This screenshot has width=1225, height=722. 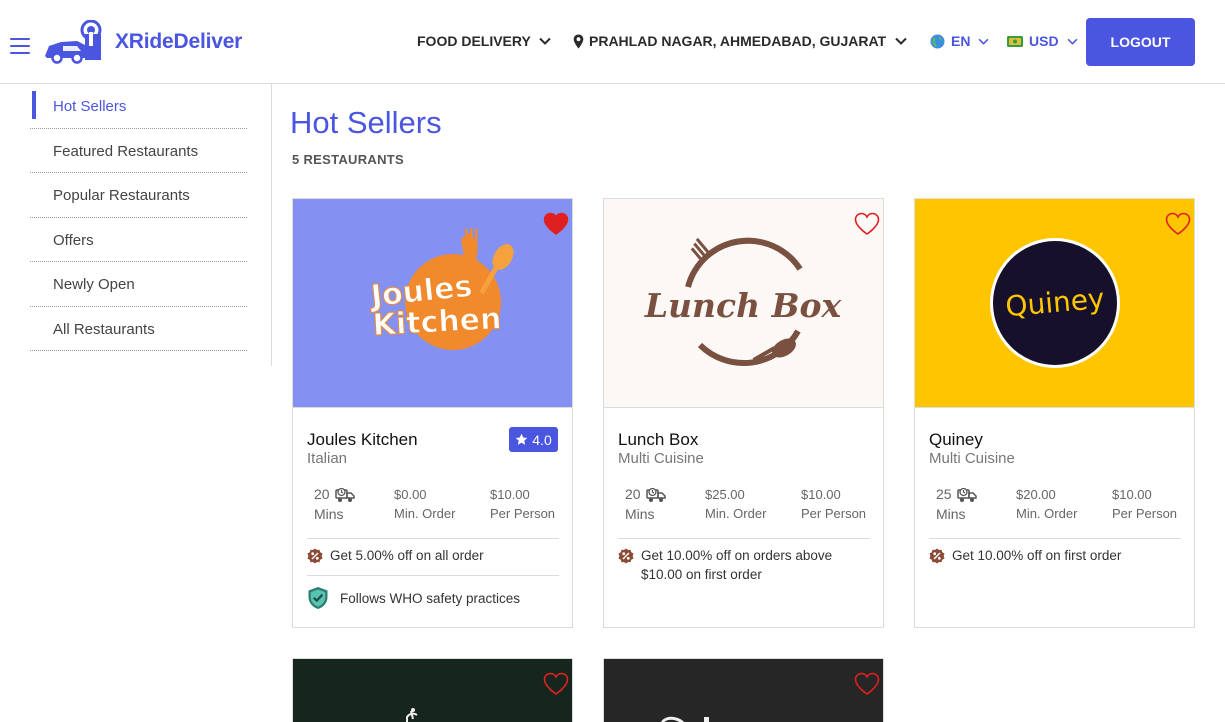 I want to click on sidebar-item-label: Hot Sellers, so click(x=90, y=106).